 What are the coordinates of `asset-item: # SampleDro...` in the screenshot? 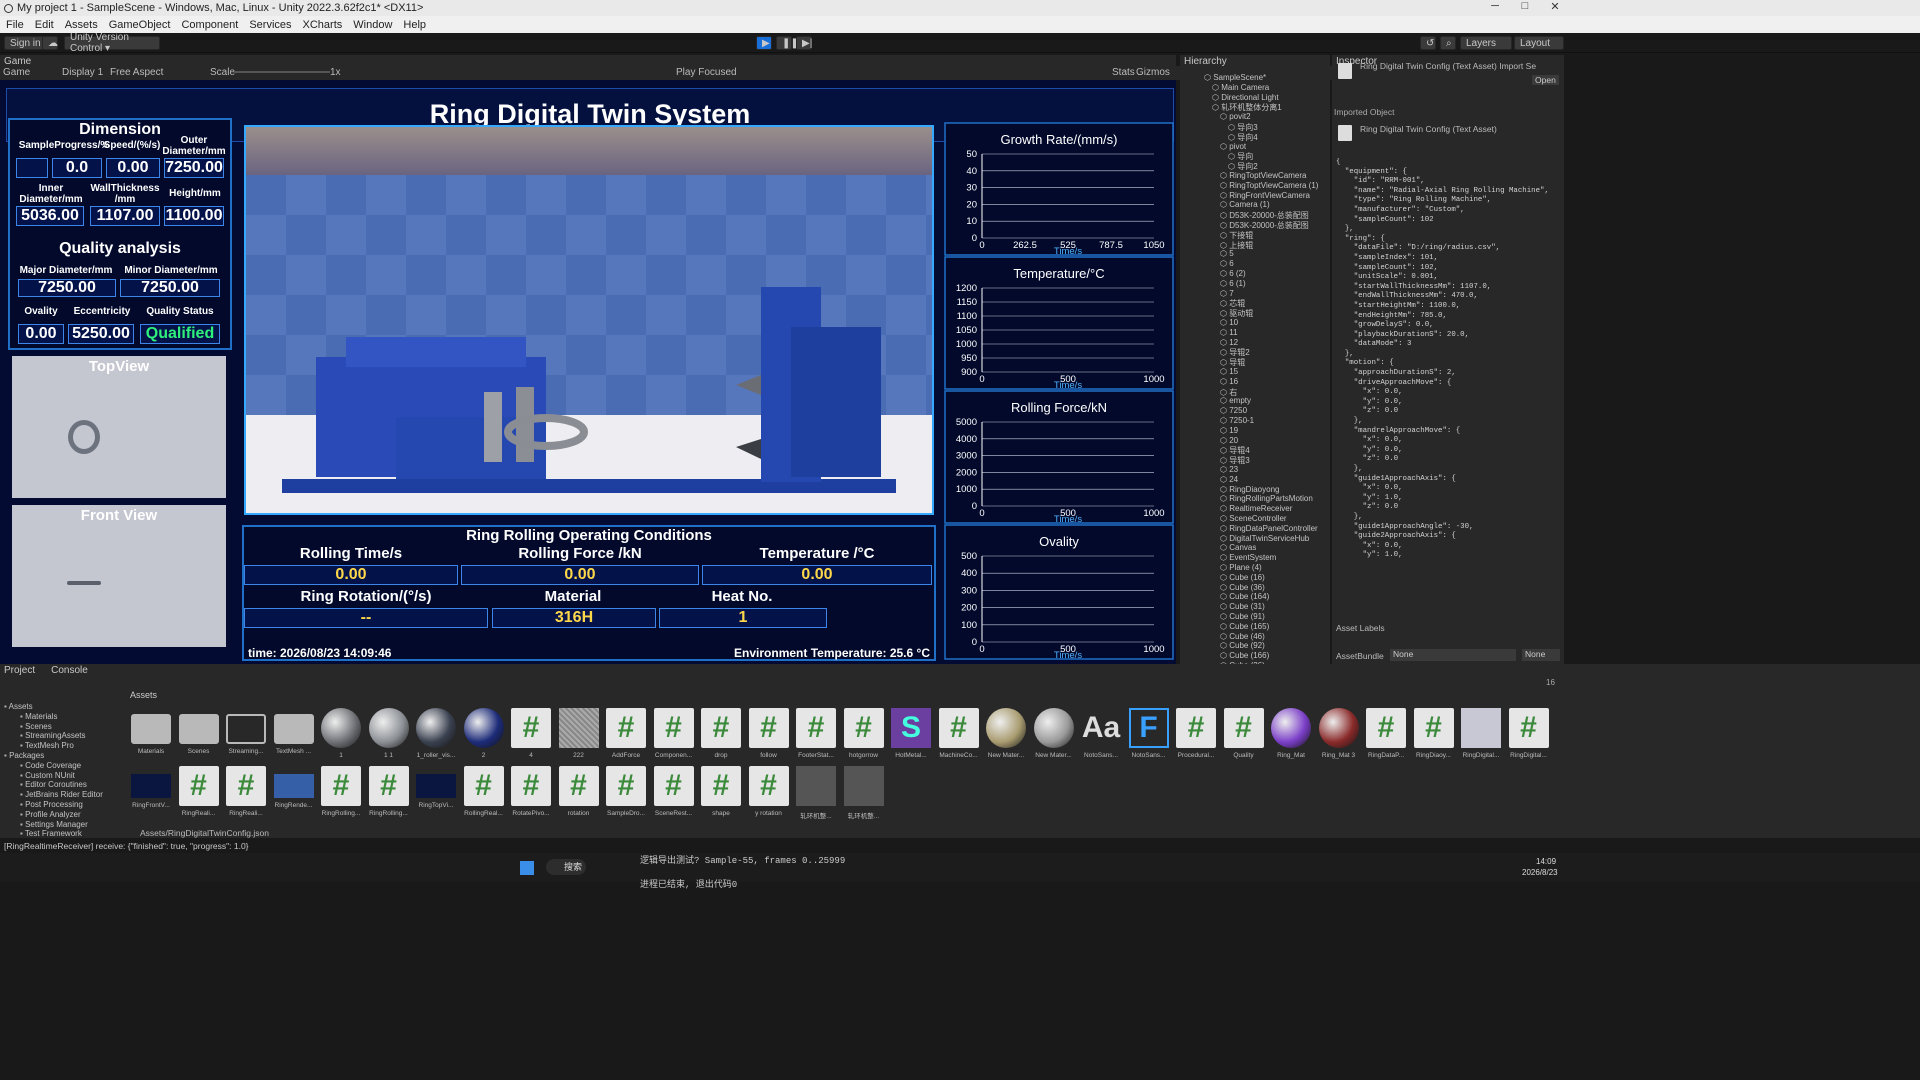 It's located at (626, 791).